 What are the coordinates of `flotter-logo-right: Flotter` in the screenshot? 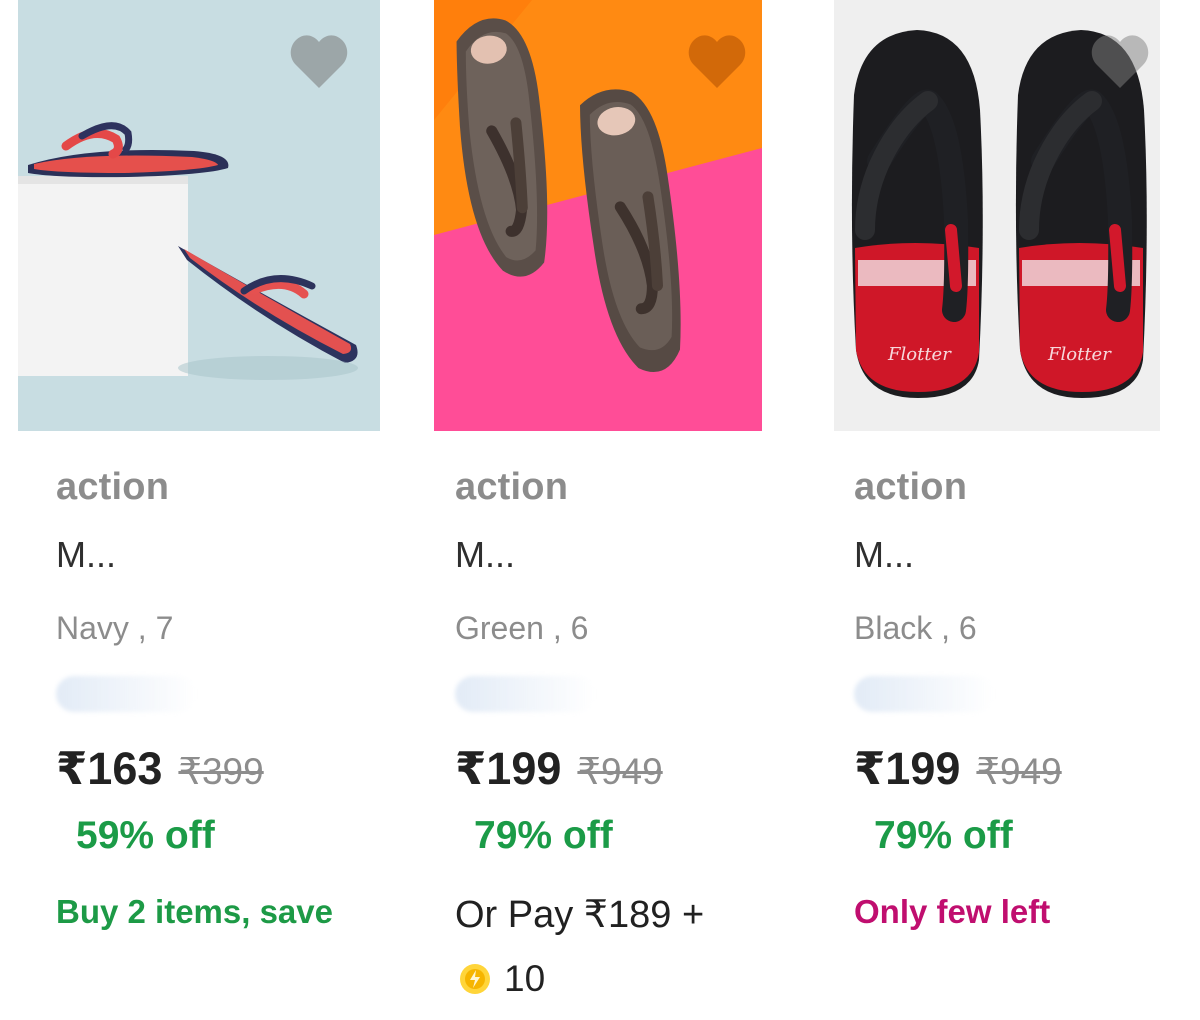 It's located at (1079, 354).